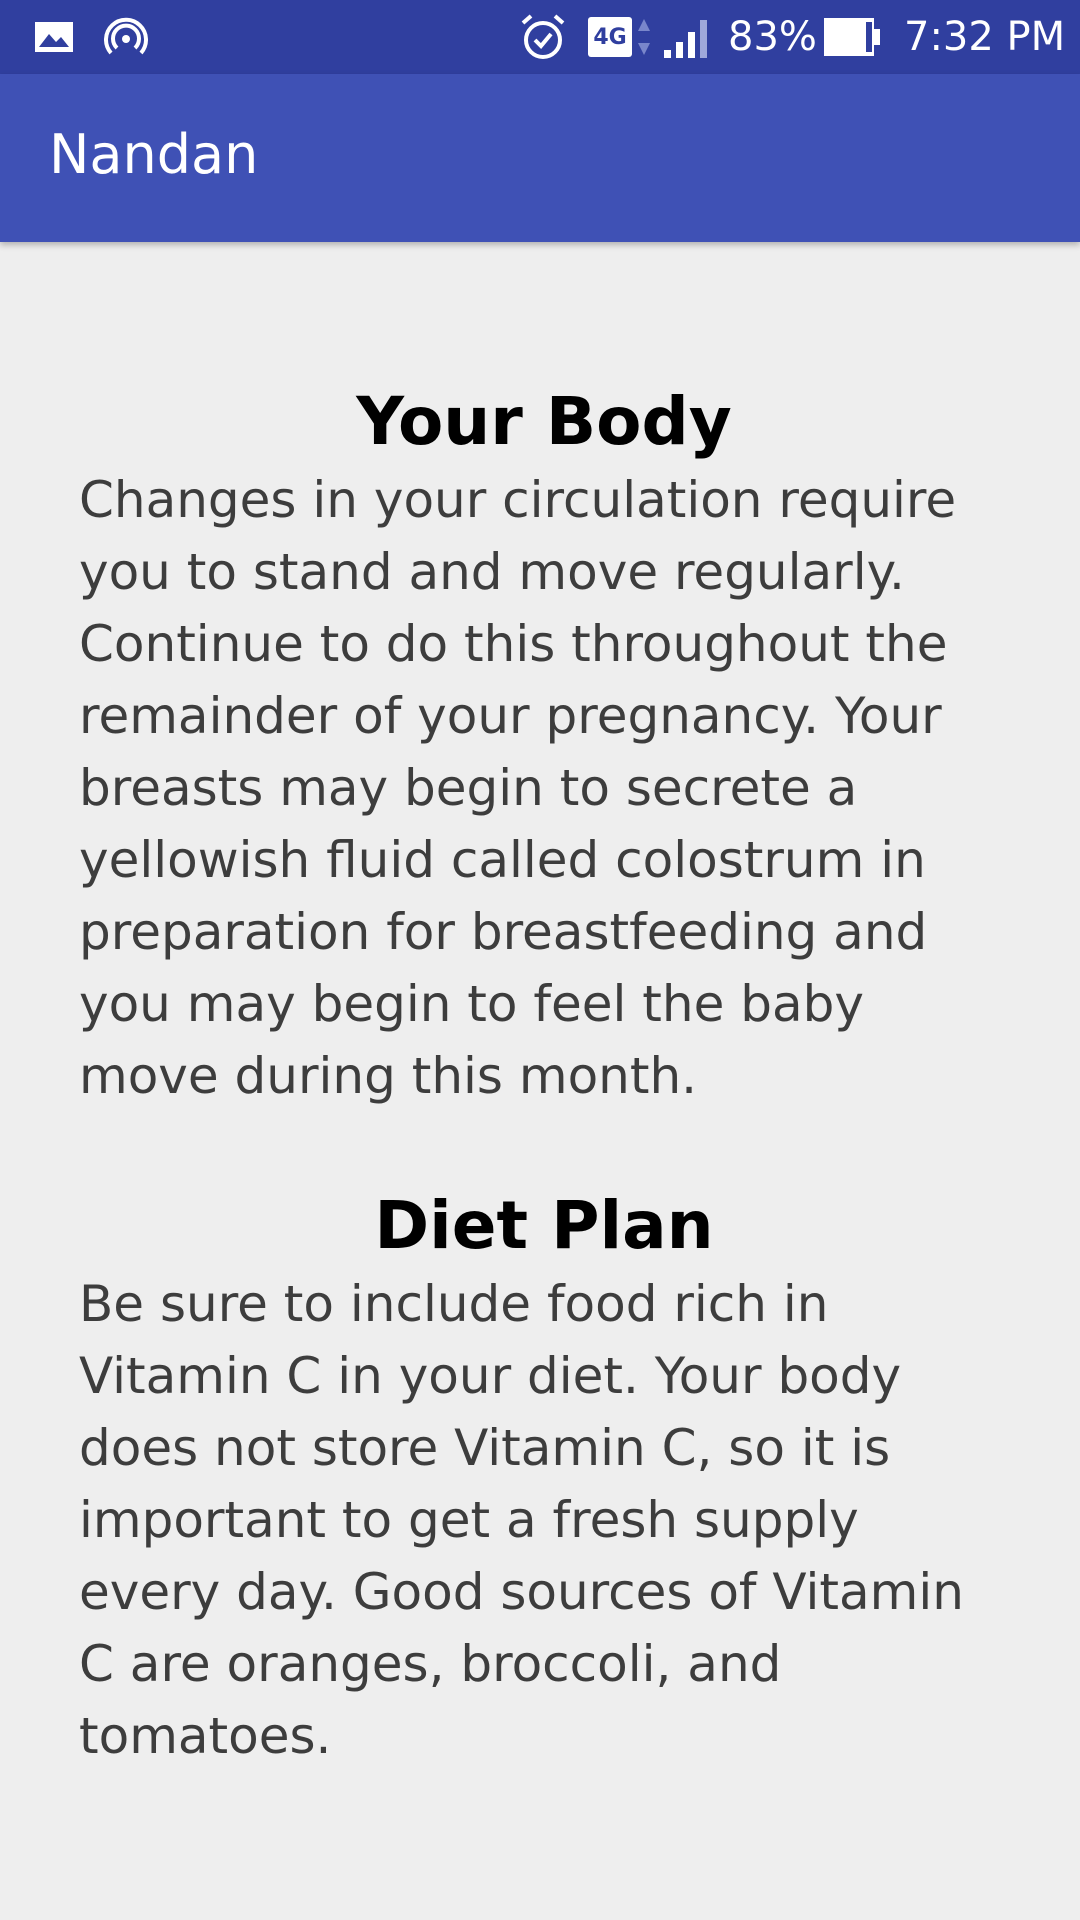  Describe the element at coordinates (543, 37) in the screenshot. I see `alarm-icon` at that location.